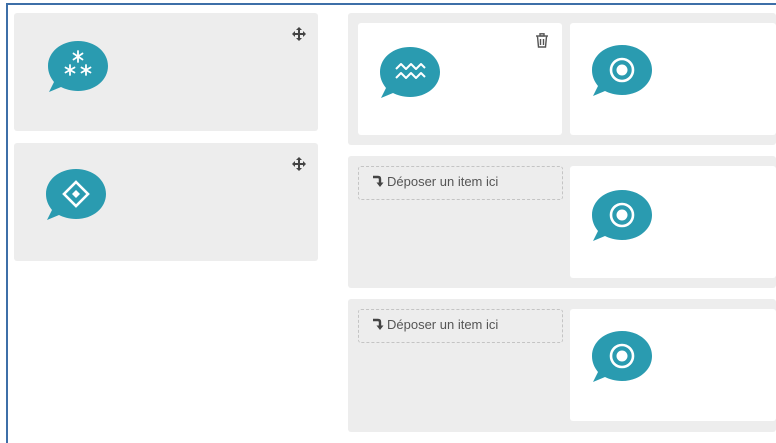 The height and width of the screenshot is (443, 776). I want to click on trash-icon, so click(542, 40).